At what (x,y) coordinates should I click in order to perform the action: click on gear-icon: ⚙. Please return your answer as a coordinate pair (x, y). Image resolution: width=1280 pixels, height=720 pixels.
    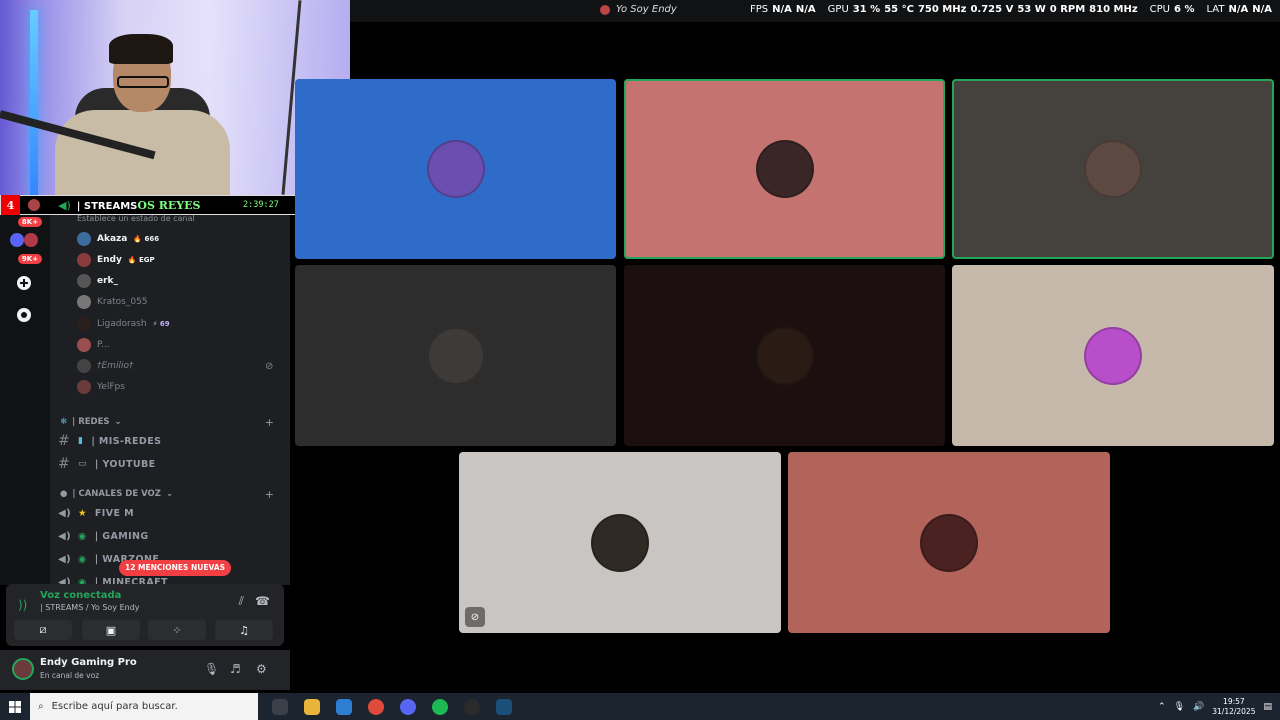
    Looking at the image, I should click on (261, 669).